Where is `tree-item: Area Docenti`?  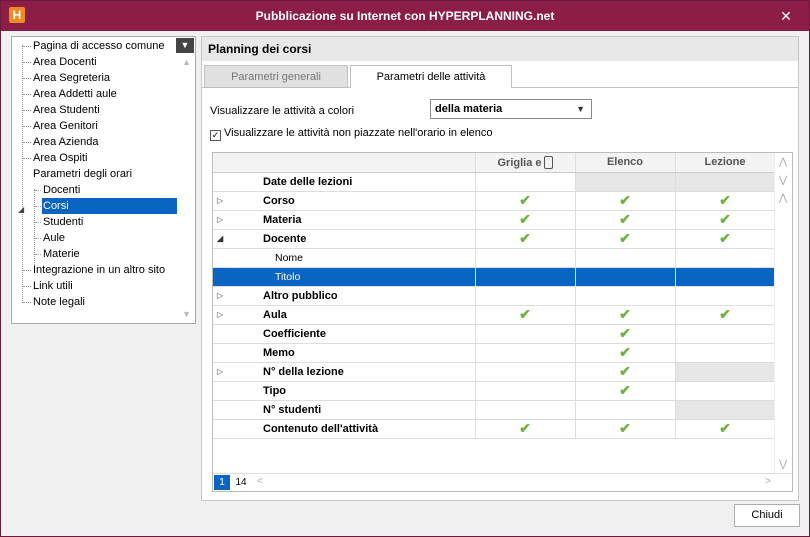
tree-item: Area Docenti is located at coordinates (66, 62).